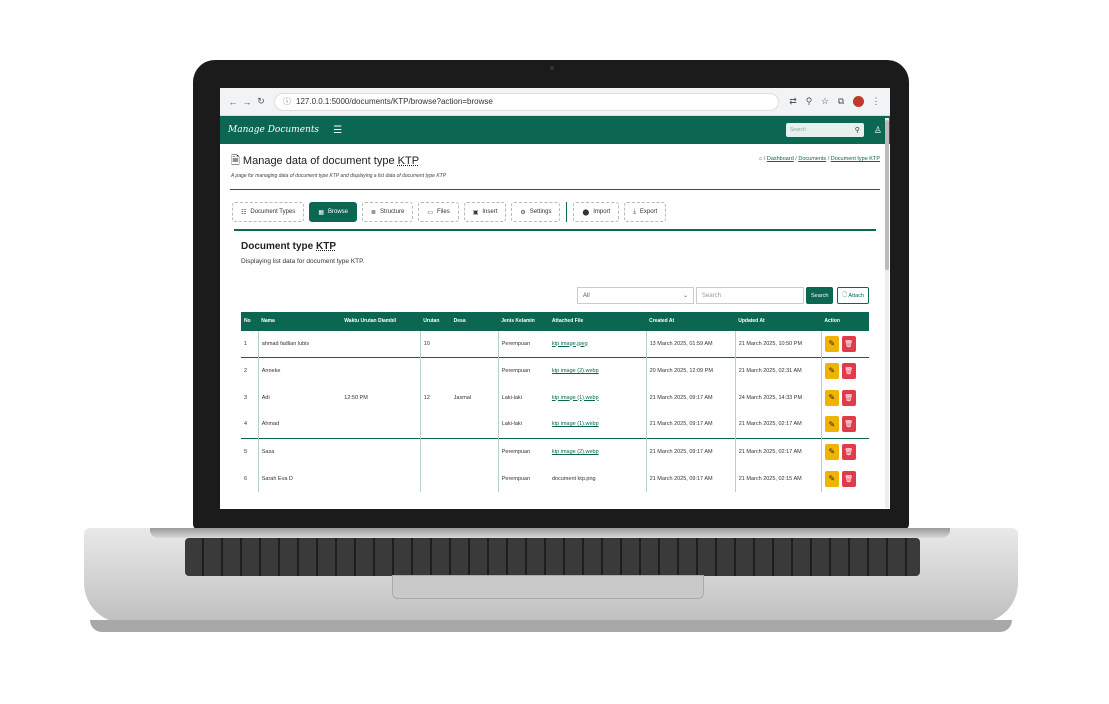 The height and width of the screenshot is (704, 1109). Describe the element at coordinates (299, 370) in the screenshot. I see `cell-nama: Anneke` at that location.